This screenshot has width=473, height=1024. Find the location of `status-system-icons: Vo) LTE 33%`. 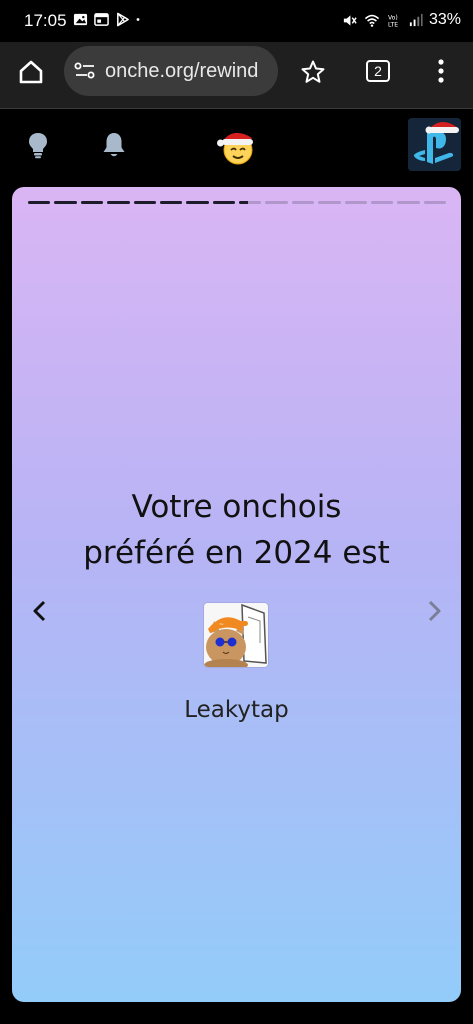

status-system-icons: Vo) LTE 33% is located at coordinates (401, 20).